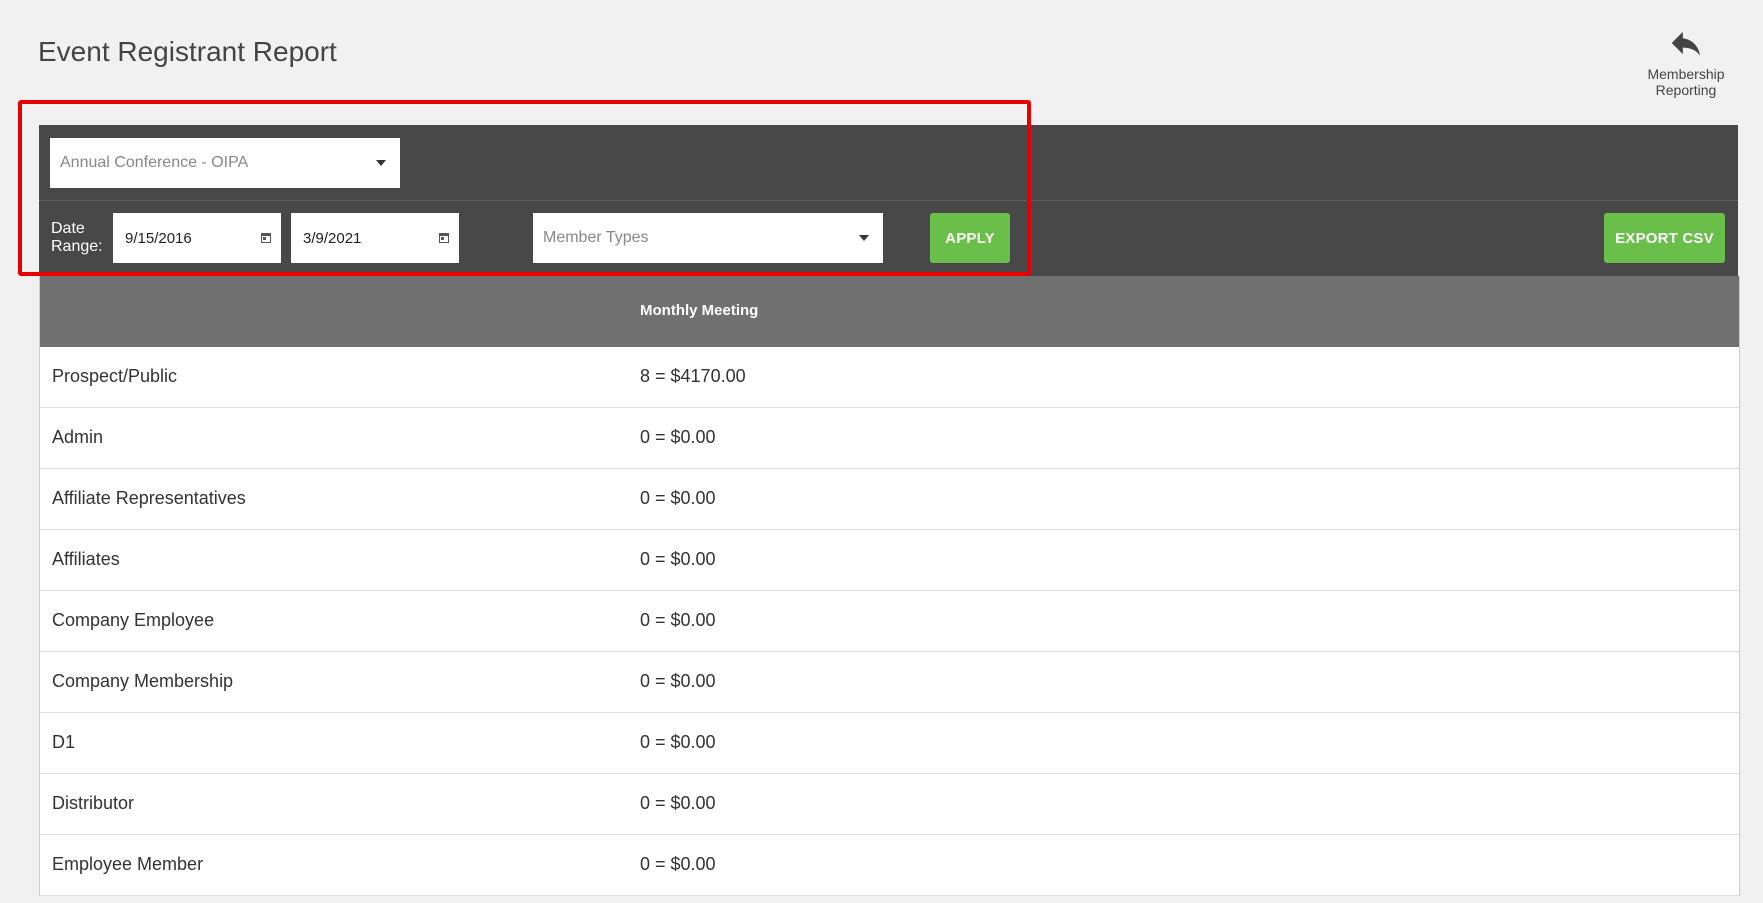 This screenshot has width=1763, height=903. I want to click on table-row: Admin 0 = $0.00, so click(889, 438).